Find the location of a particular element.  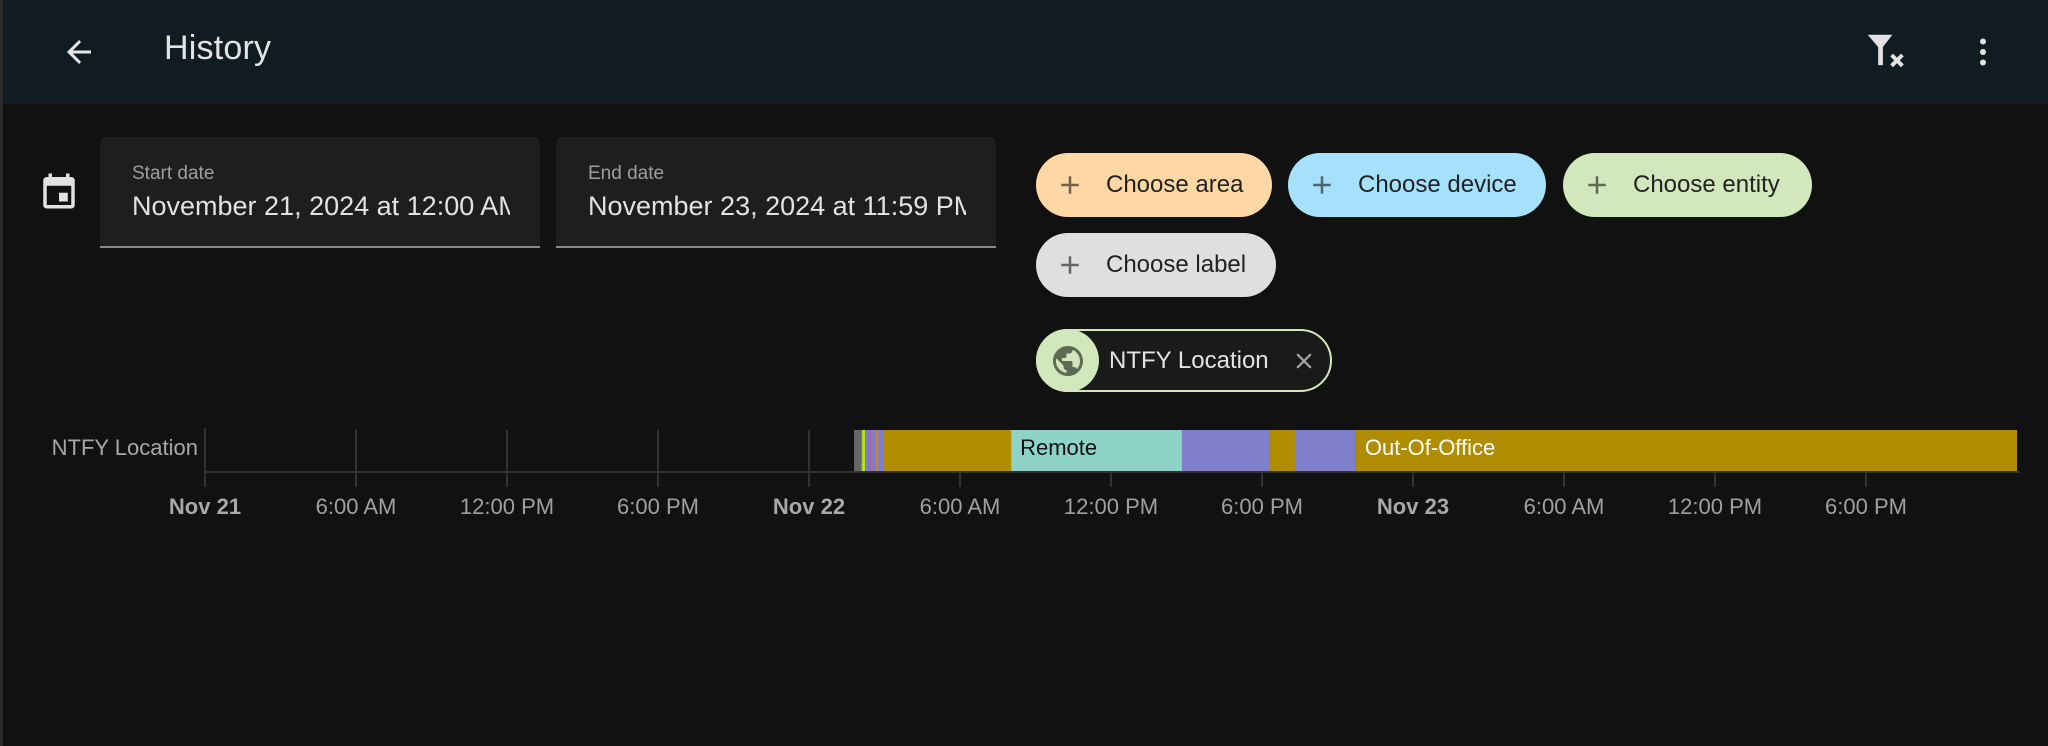

choose-area-button: Choose area is located at coordinates (1154, 185).